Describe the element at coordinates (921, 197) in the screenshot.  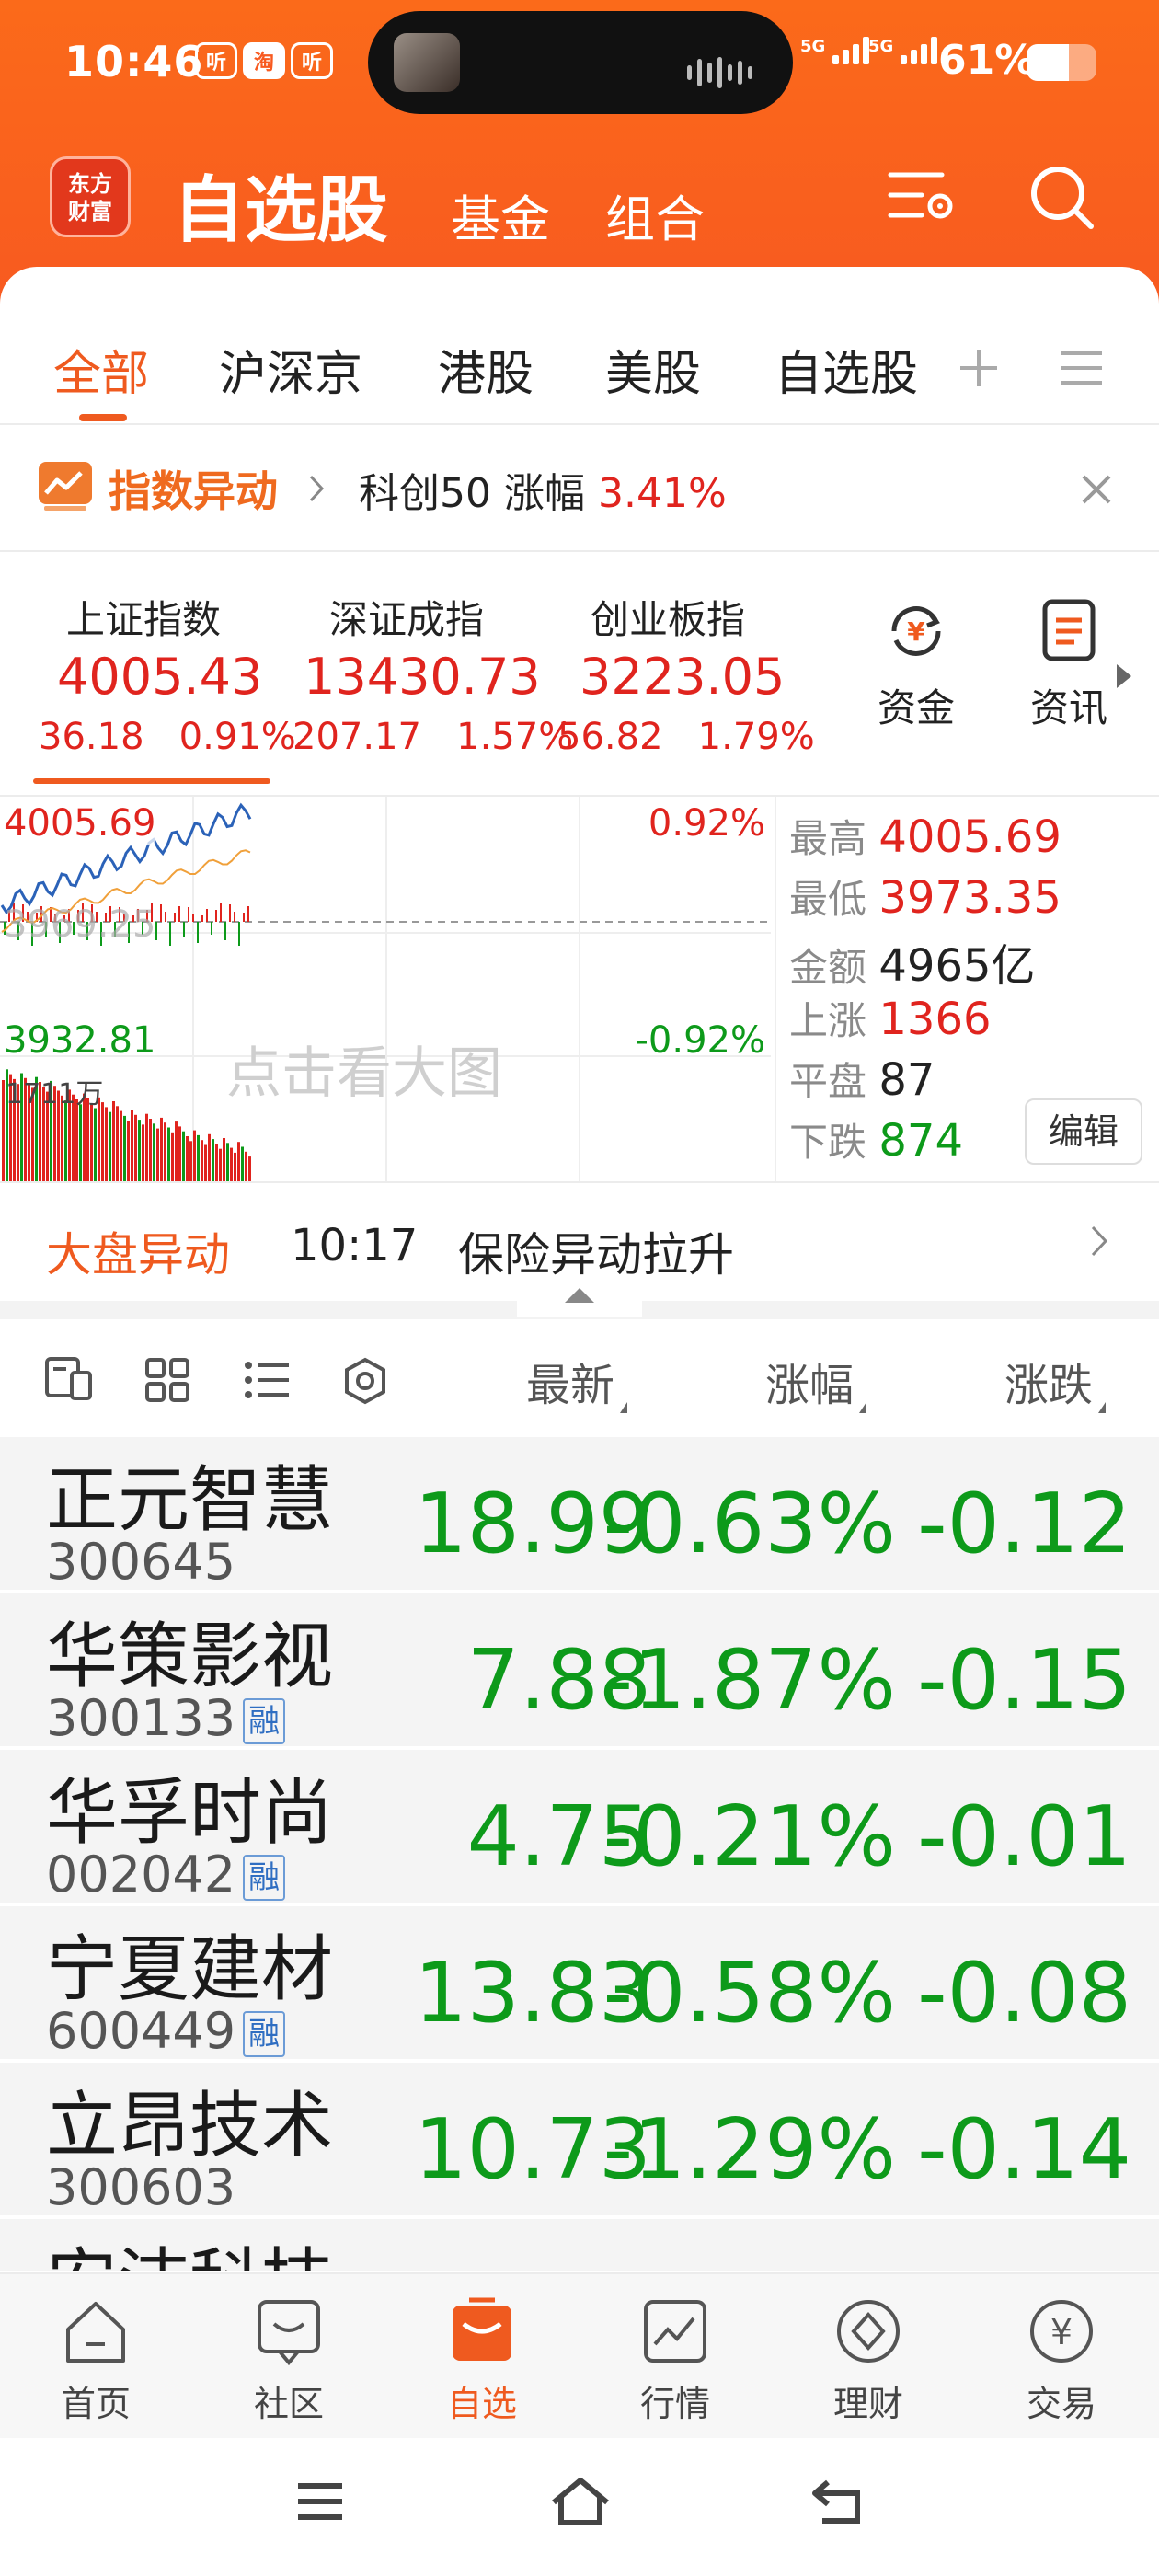
I see `settings-list-icon` at that location.